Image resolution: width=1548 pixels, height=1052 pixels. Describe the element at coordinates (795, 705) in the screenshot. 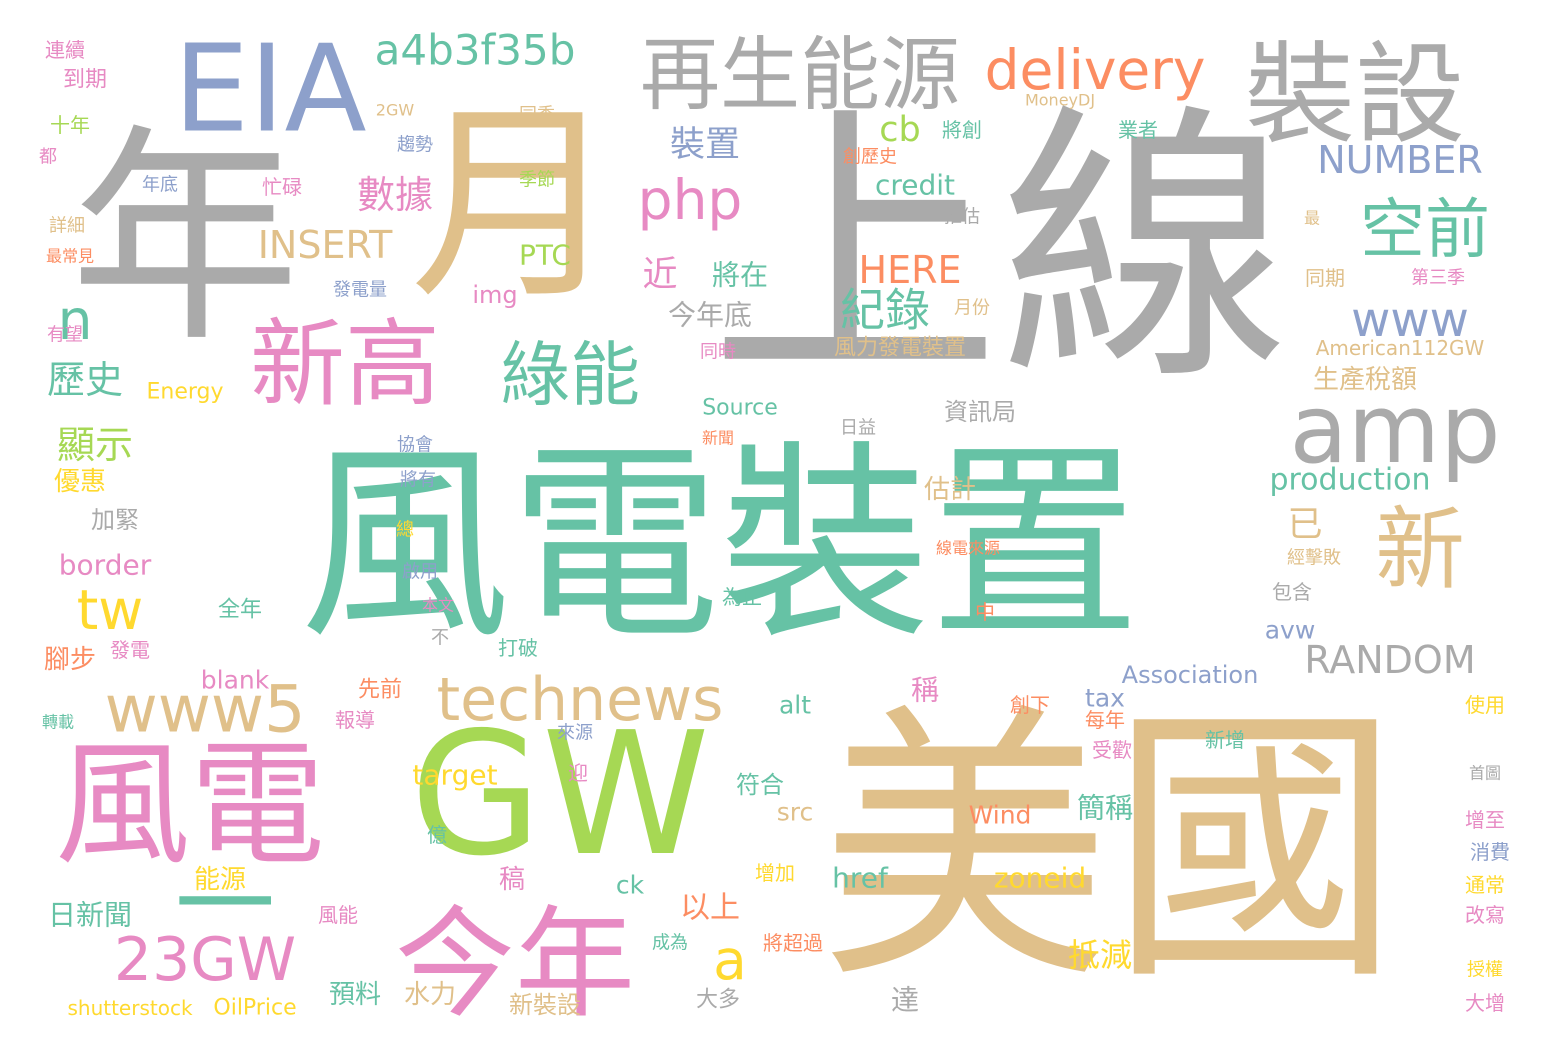

I see `word-cloud-word: alt` at that location.